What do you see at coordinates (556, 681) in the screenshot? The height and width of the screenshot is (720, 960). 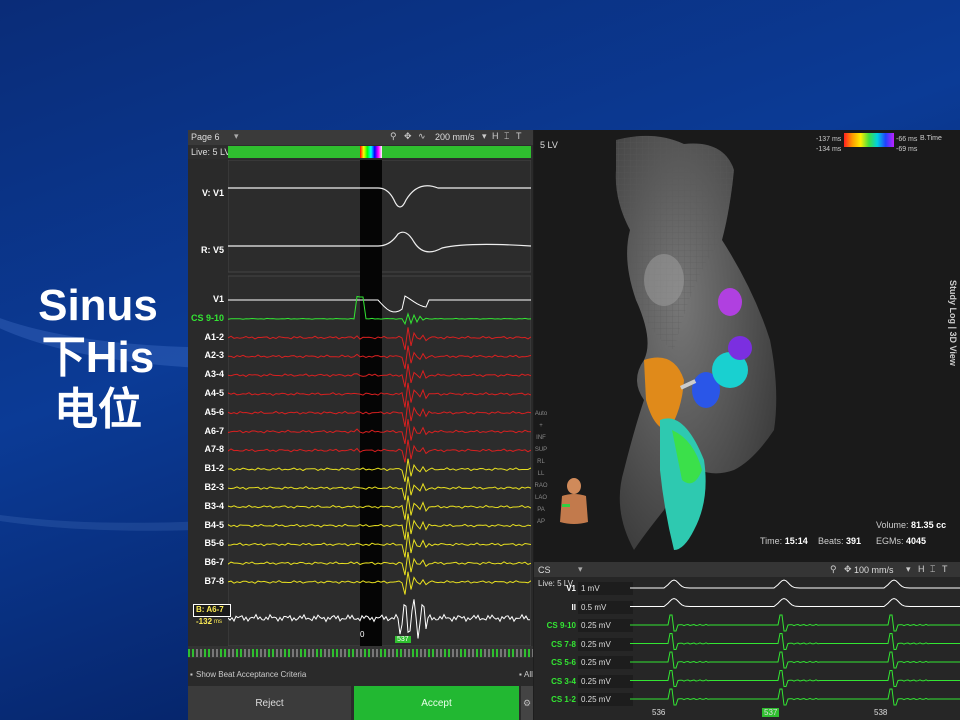 I see `cs-channel-label: CS 3-4` at bounding box center [556, 681].